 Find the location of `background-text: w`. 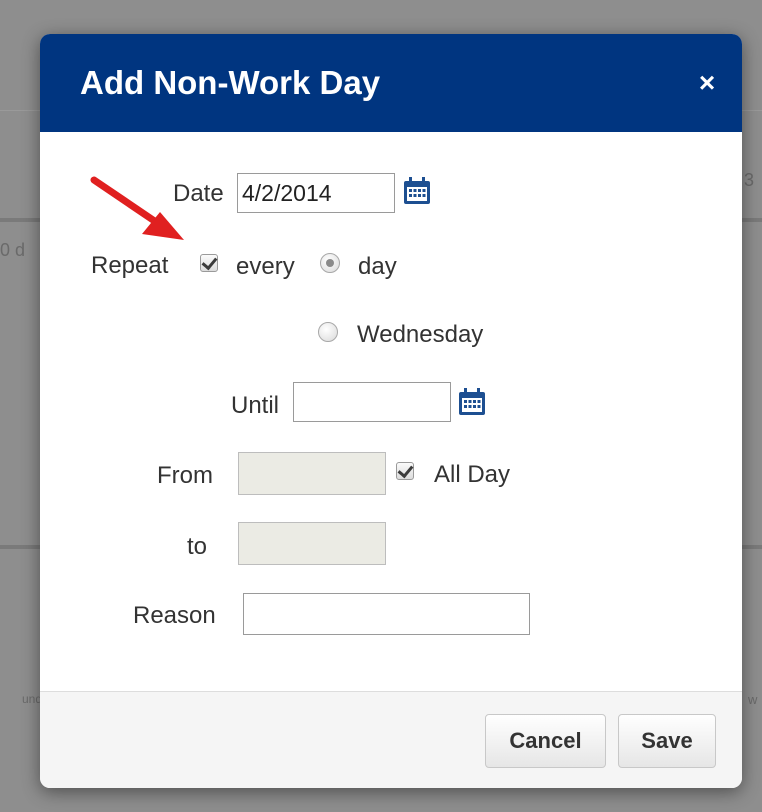

background-text: w is located at coordinates (753, 699).